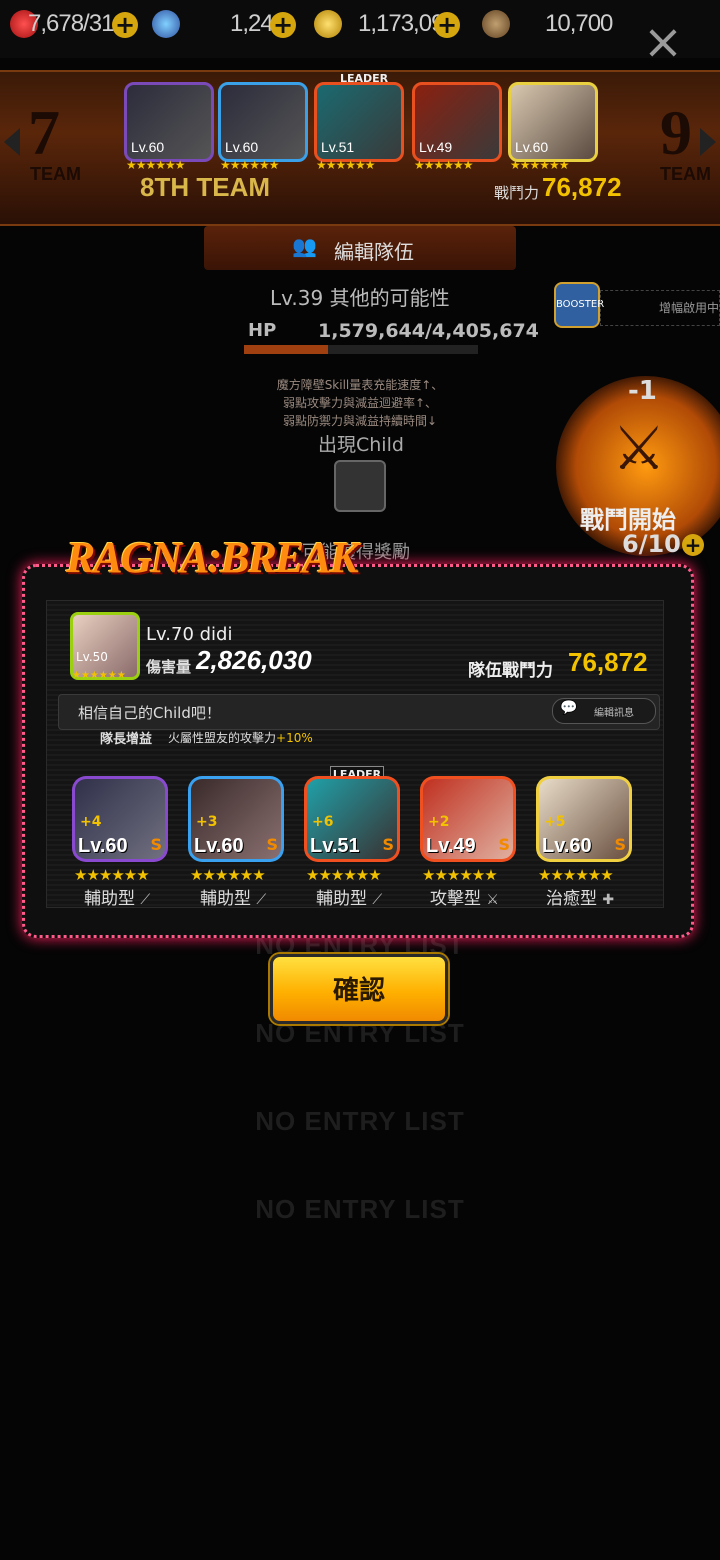 Image resolution: width=720 pixels, height=1560 pixels. I want to click on booster-status: 增幅啟用中, so click(660, 308).